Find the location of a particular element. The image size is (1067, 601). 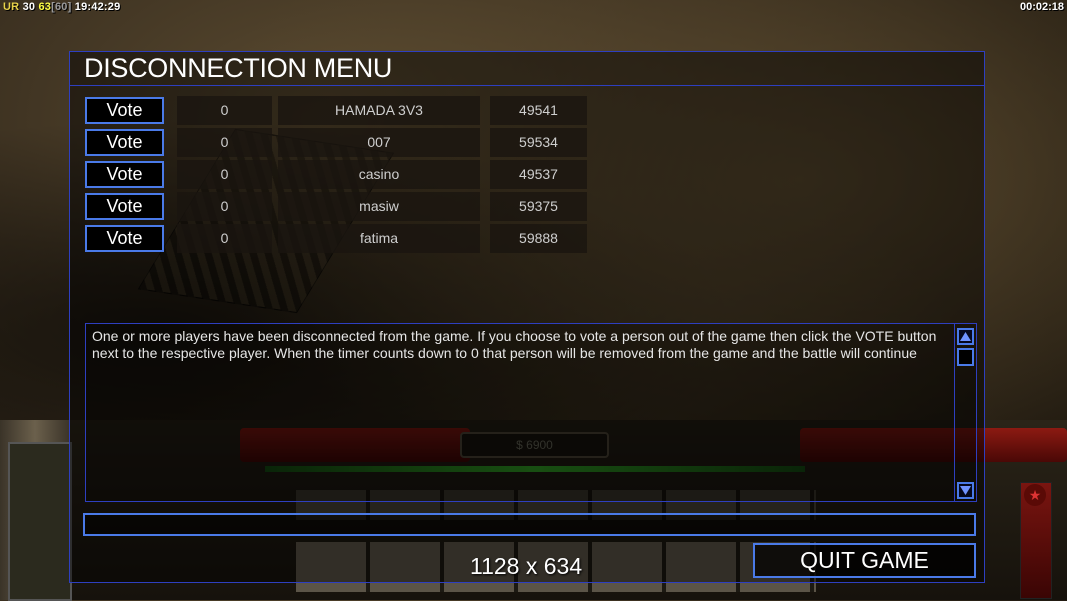

player-name: casino is located at coordinates (379, 174).